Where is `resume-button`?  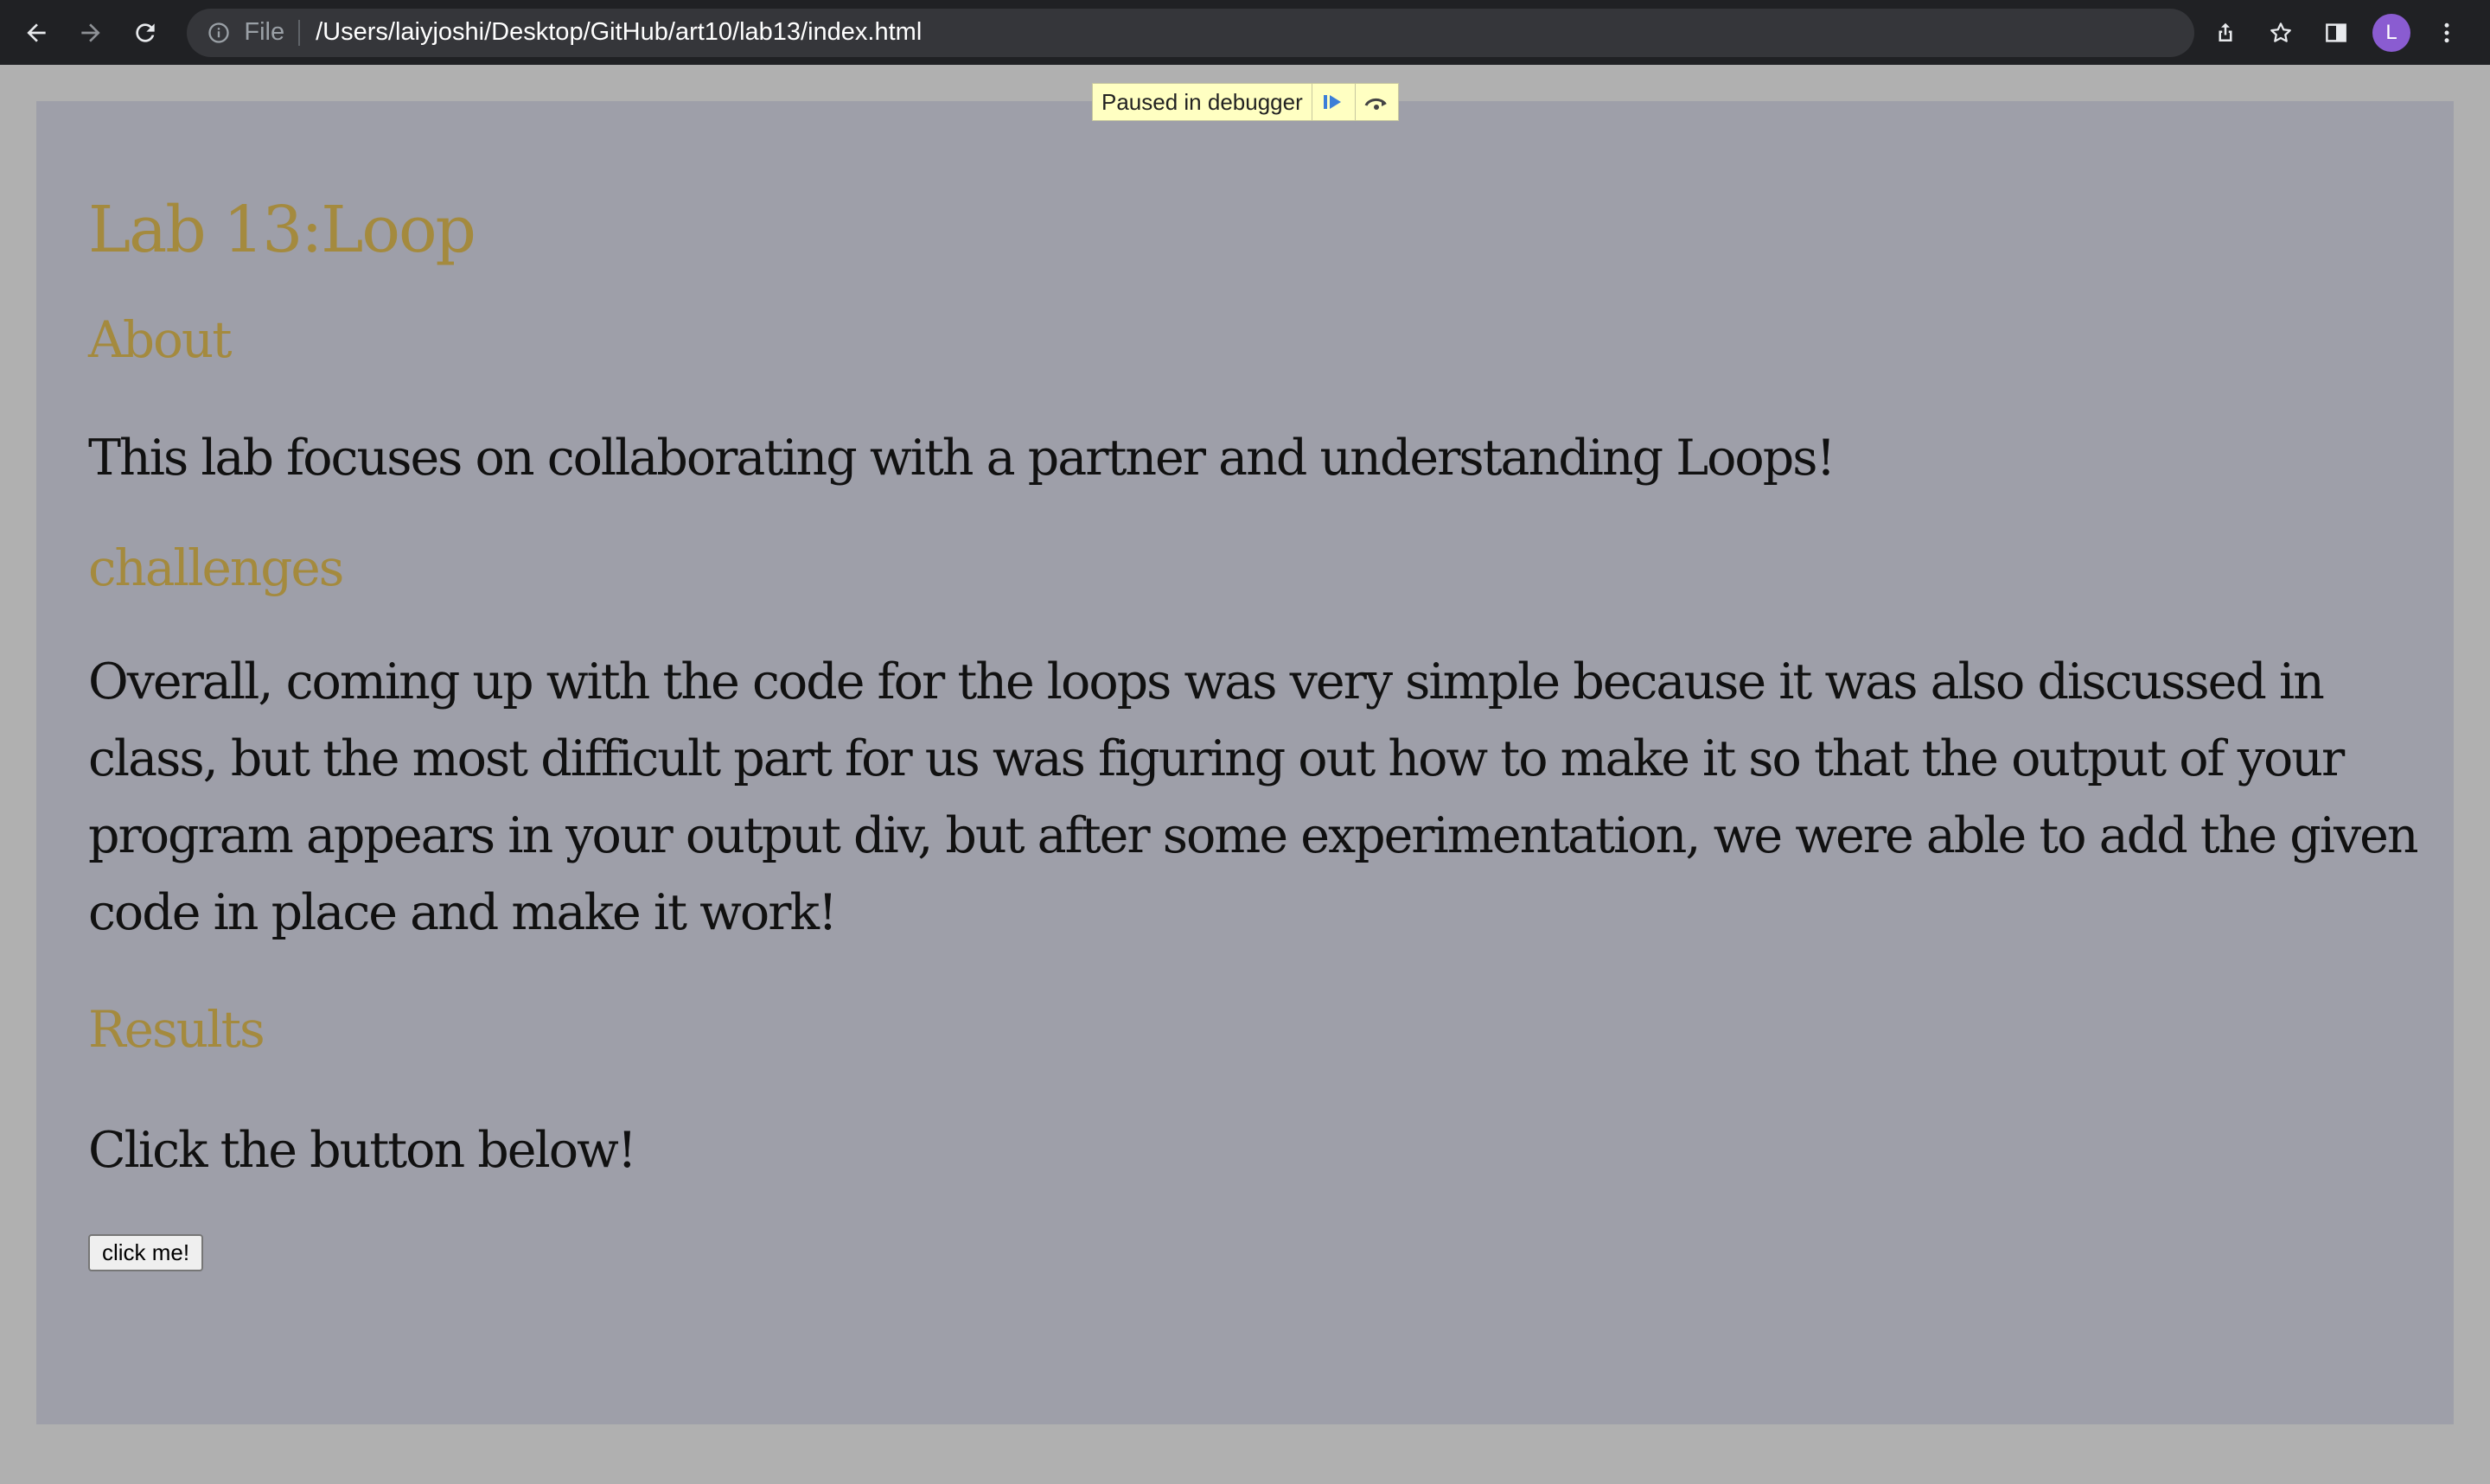 resume-button is located at coordinates (1333, 102).